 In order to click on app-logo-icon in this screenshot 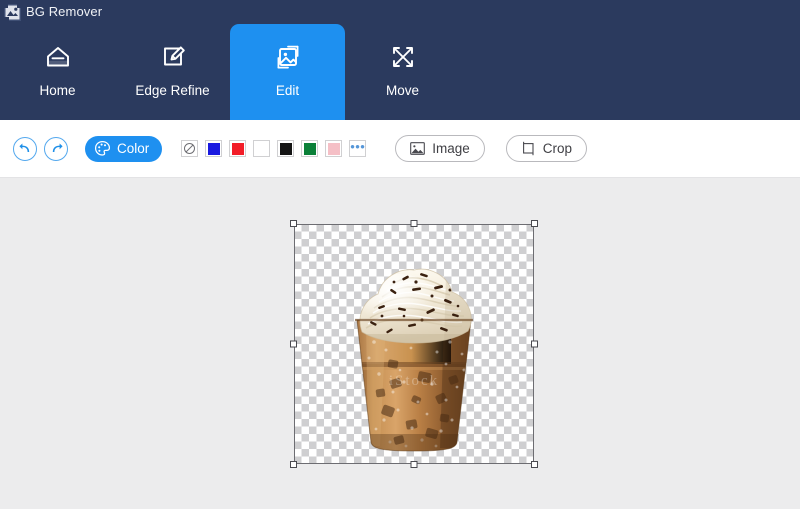, I will do `click(12, 12)`.